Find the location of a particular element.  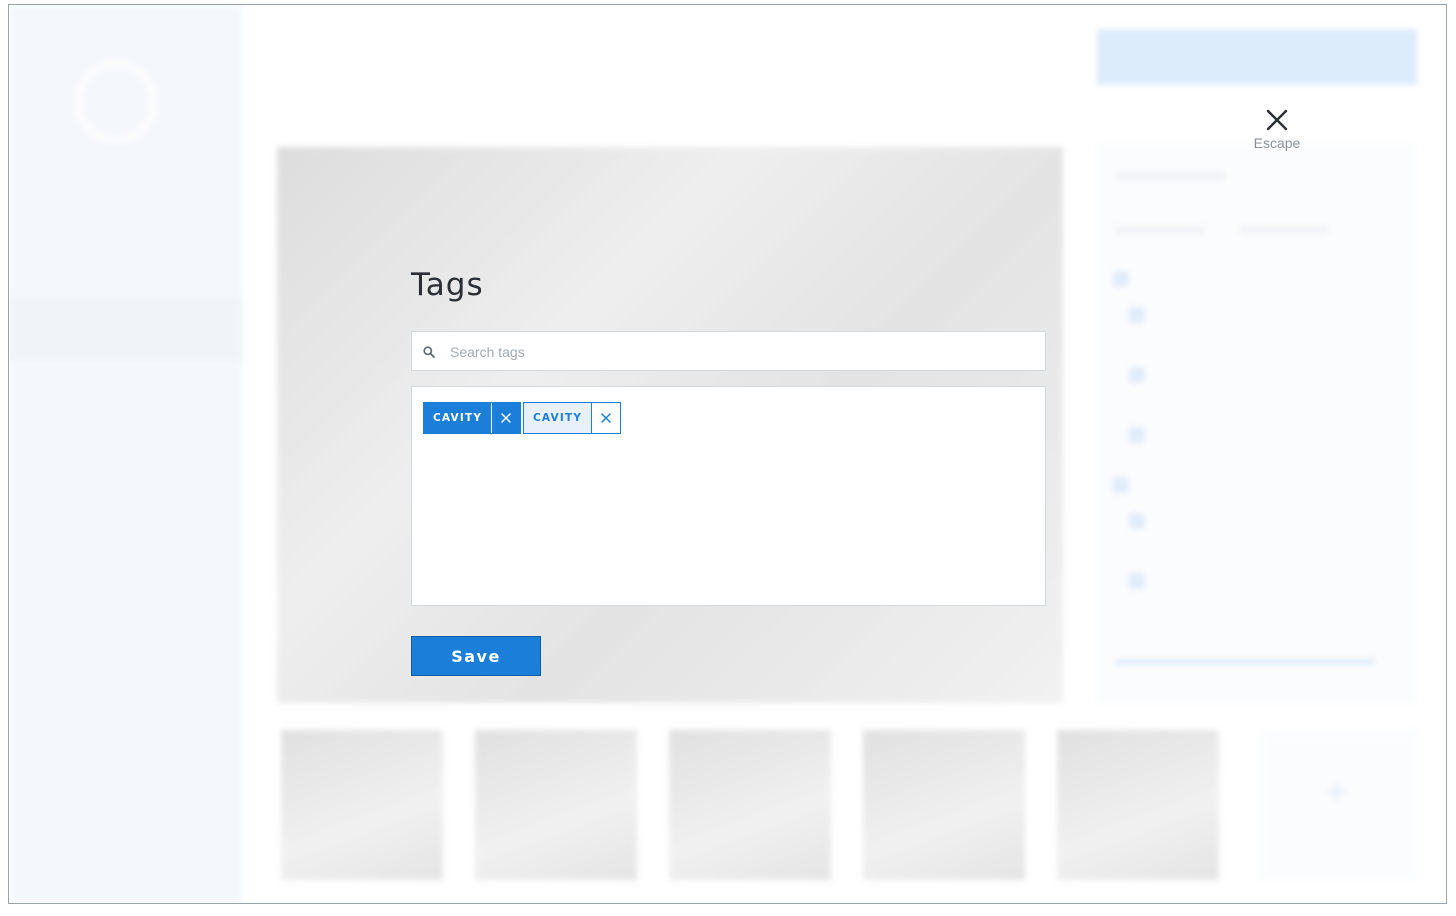

search-icon is located at coordinates (429, 354).